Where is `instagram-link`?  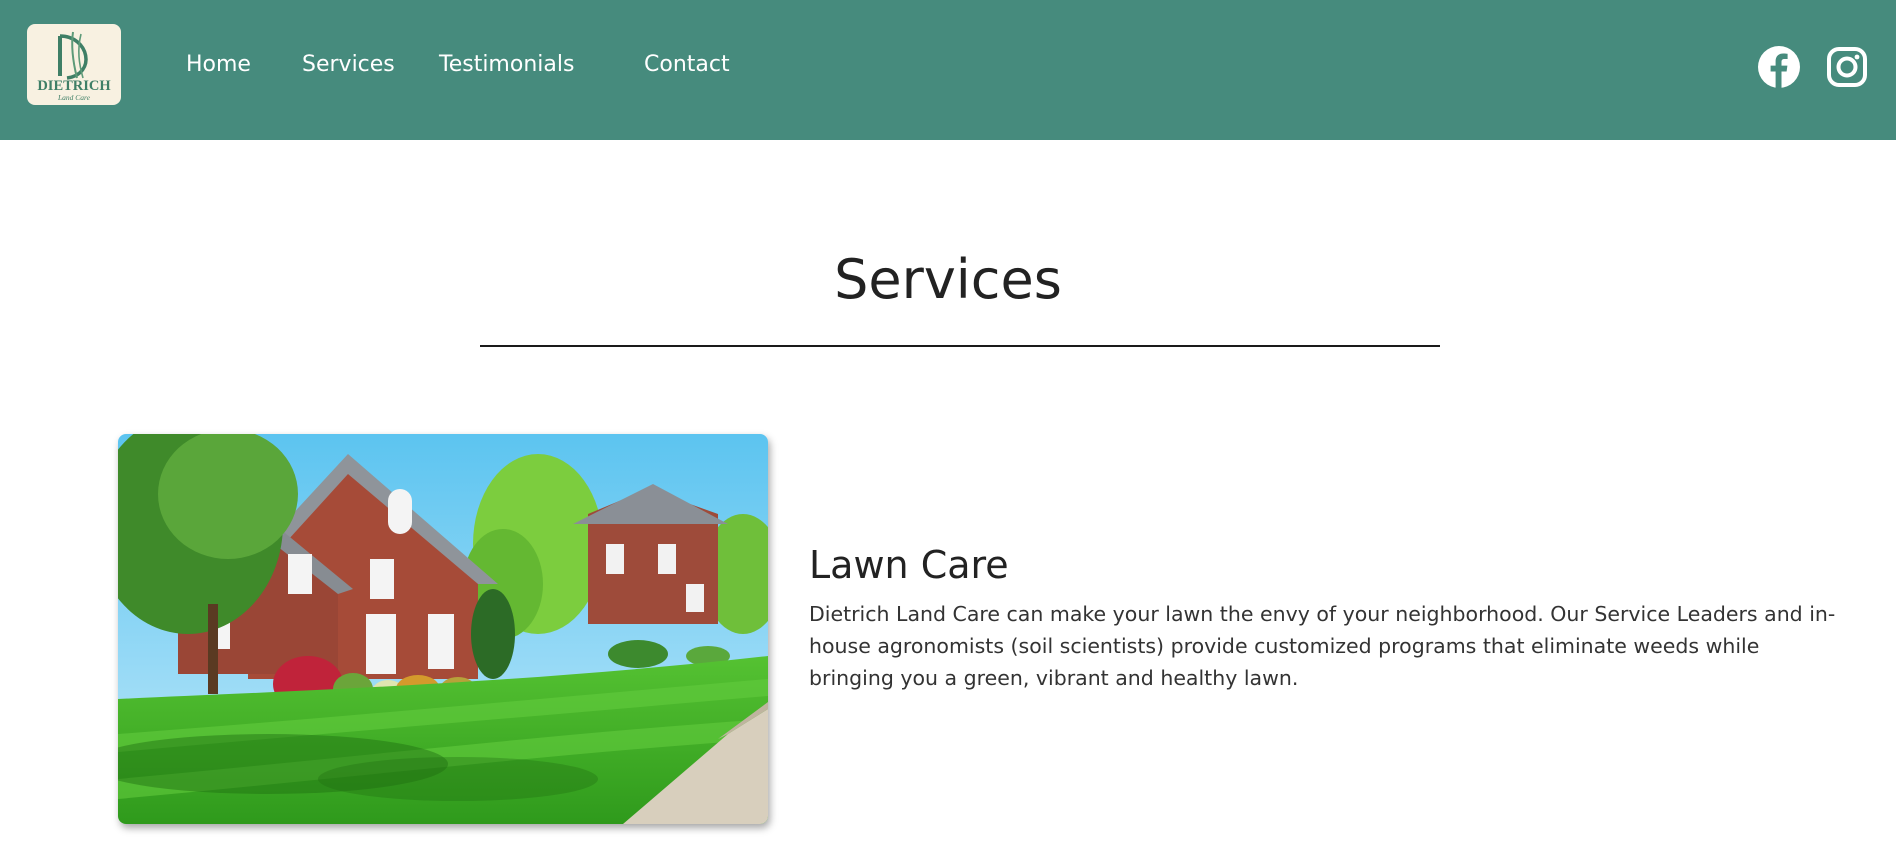 instagram-link is located at coordinates (1847, 67).